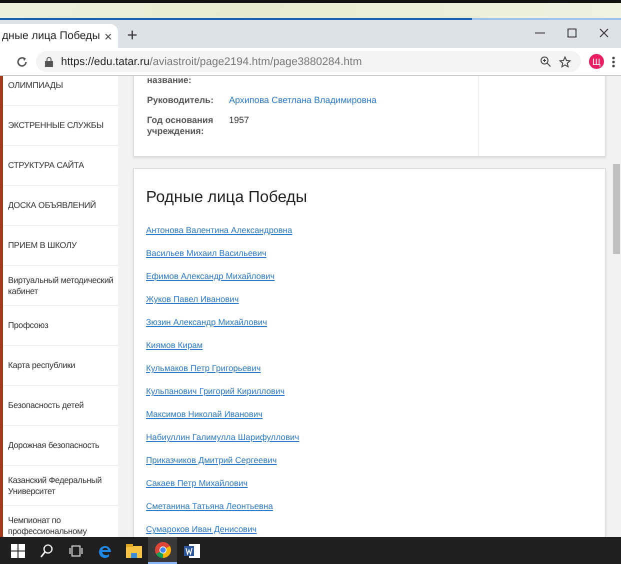 Image resolution: width=621 pixels, height=564 pixels. I want to click on person-link: Киямов Кирам, so click(369, 345).